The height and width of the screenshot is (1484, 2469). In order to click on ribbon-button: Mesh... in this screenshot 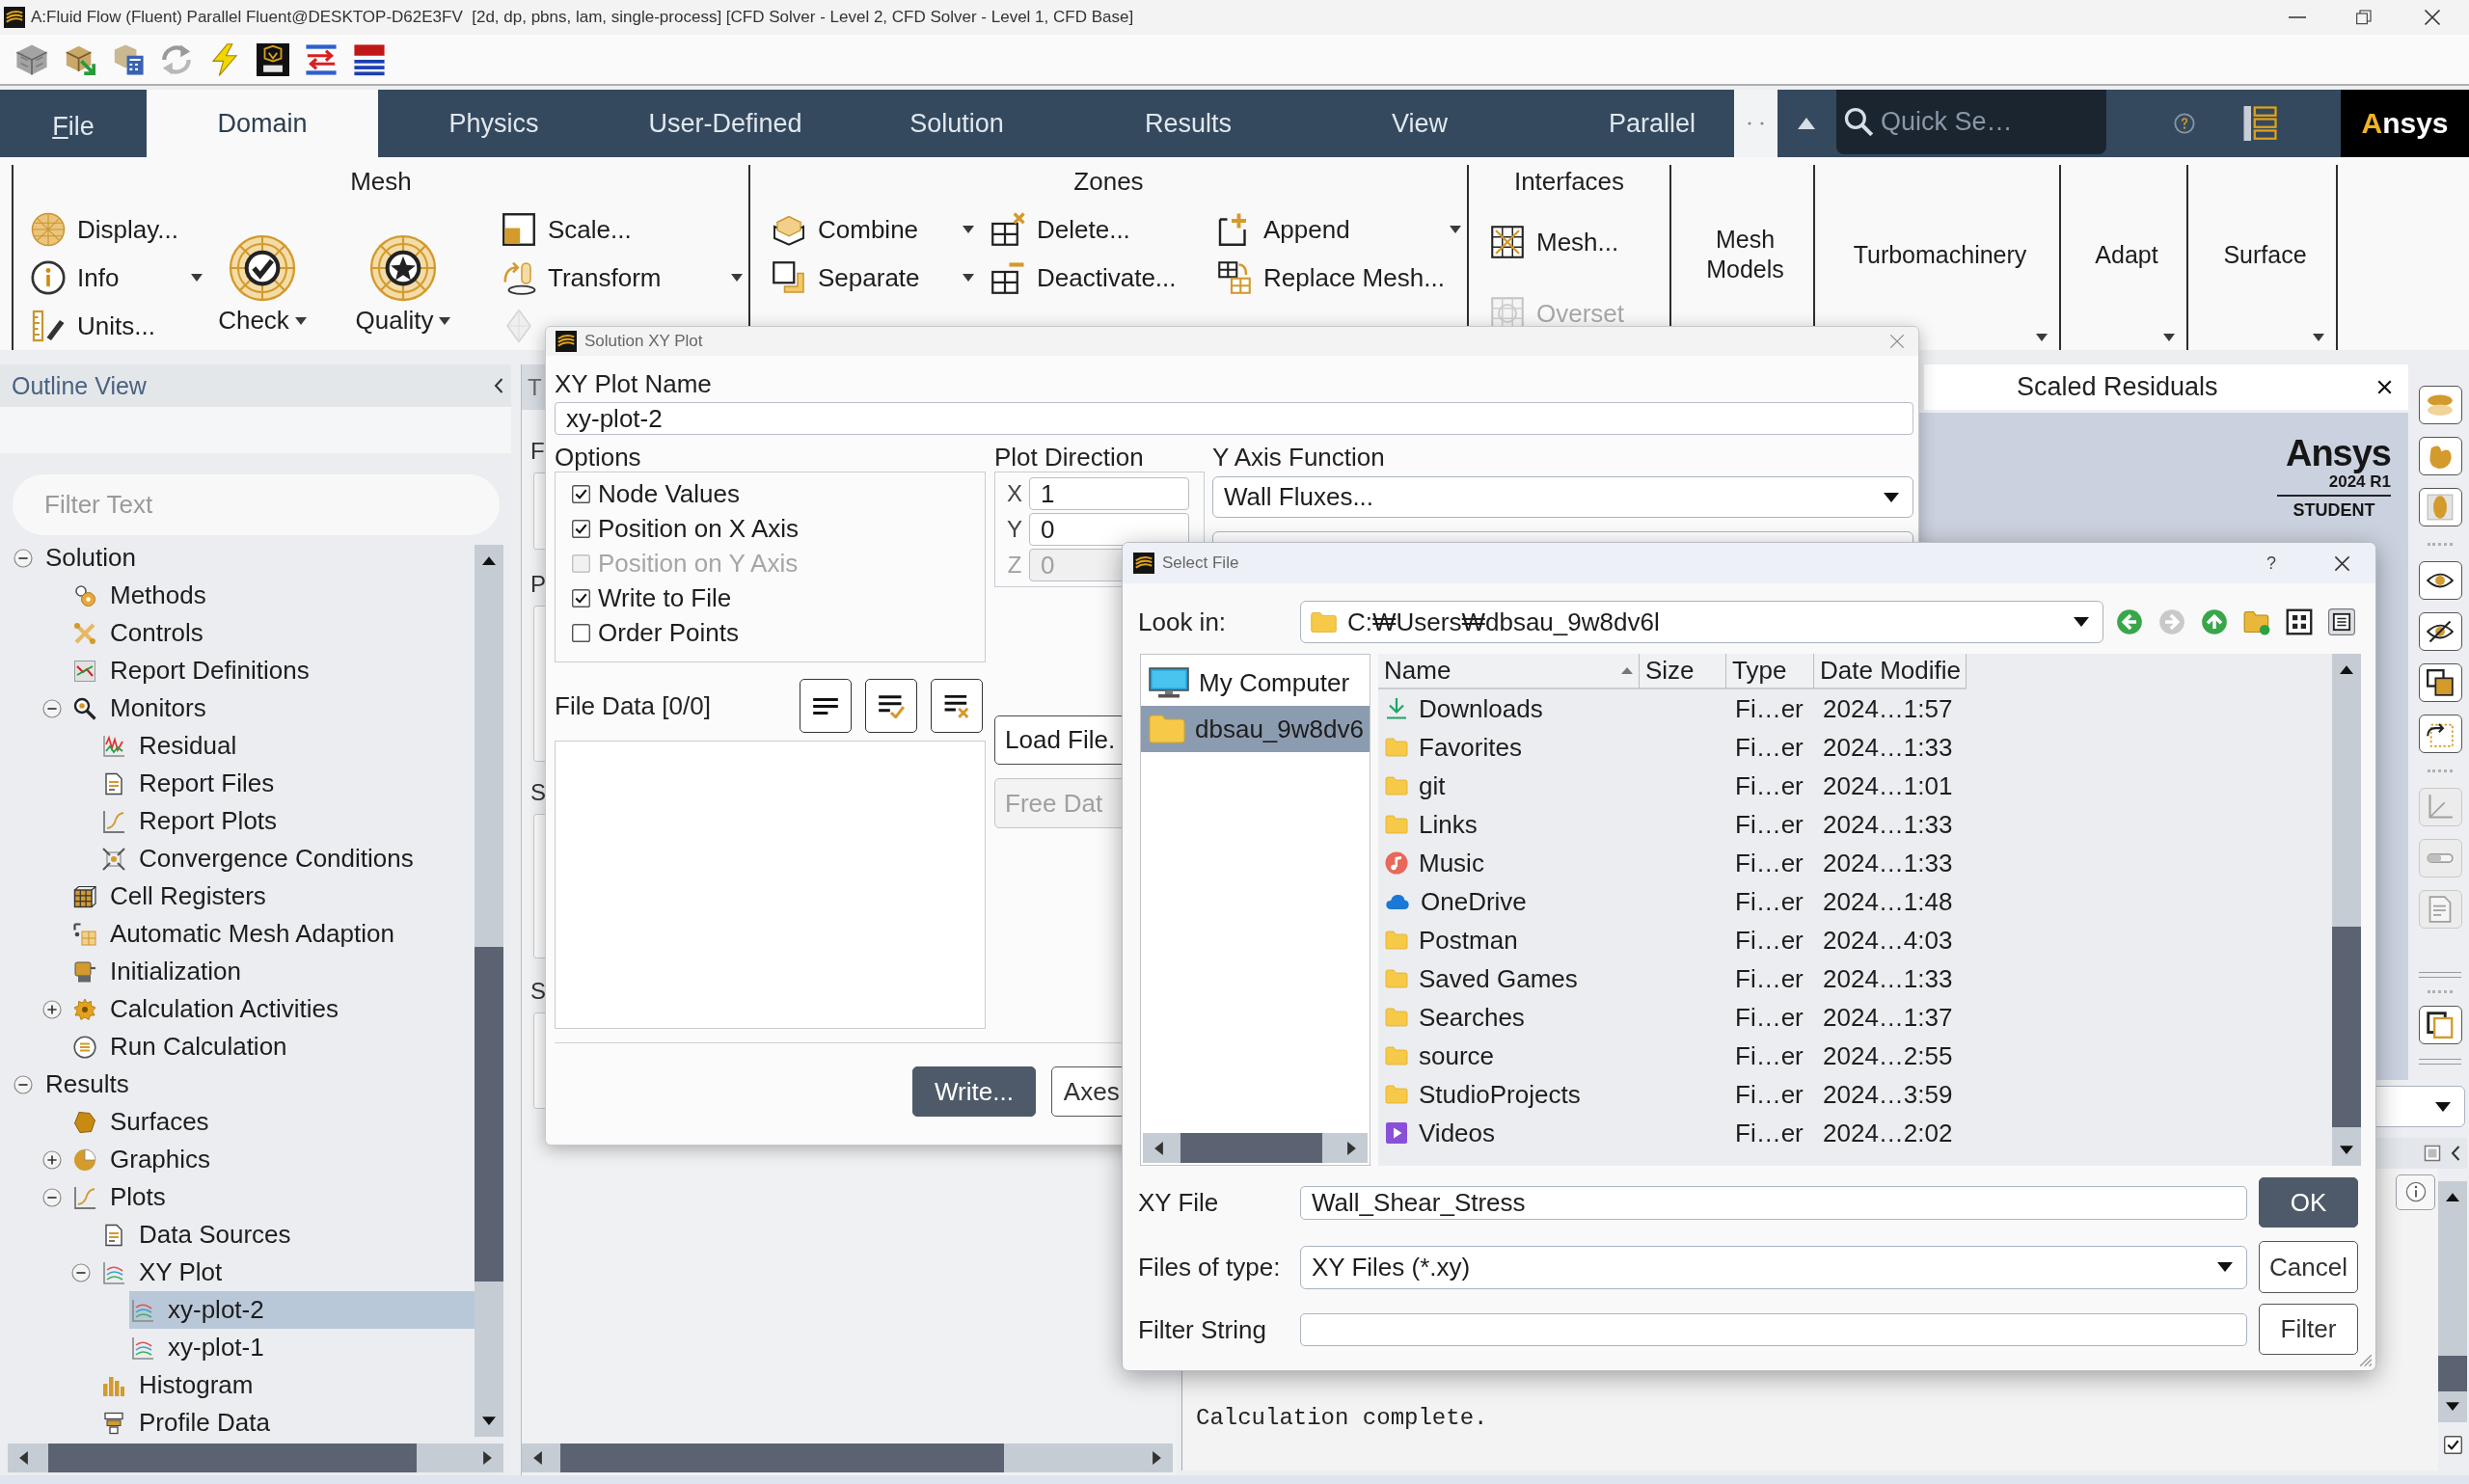, I will do `click(1554, 242)`.